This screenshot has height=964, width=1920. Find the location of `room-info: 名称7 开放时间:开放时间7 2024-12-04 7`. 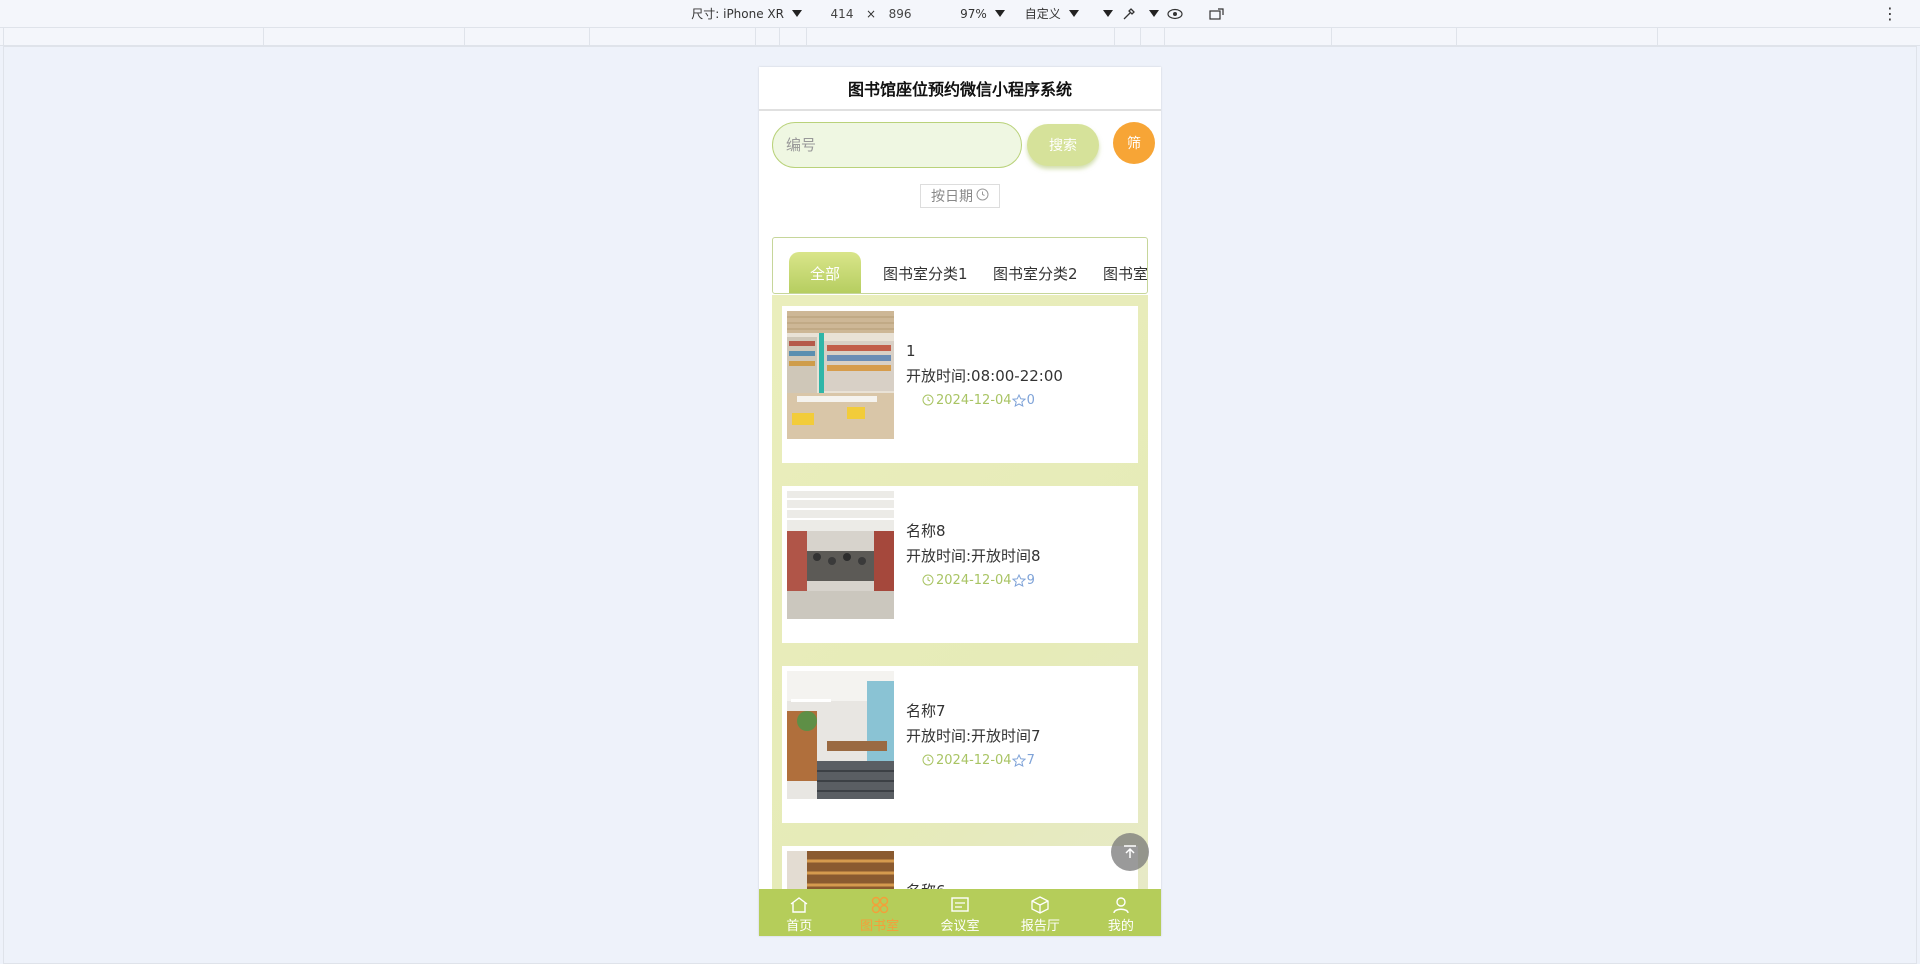

room-info: 名称7 开放时间:开放时间7 2024-12-04 7 is located at coordinates (973, 735).